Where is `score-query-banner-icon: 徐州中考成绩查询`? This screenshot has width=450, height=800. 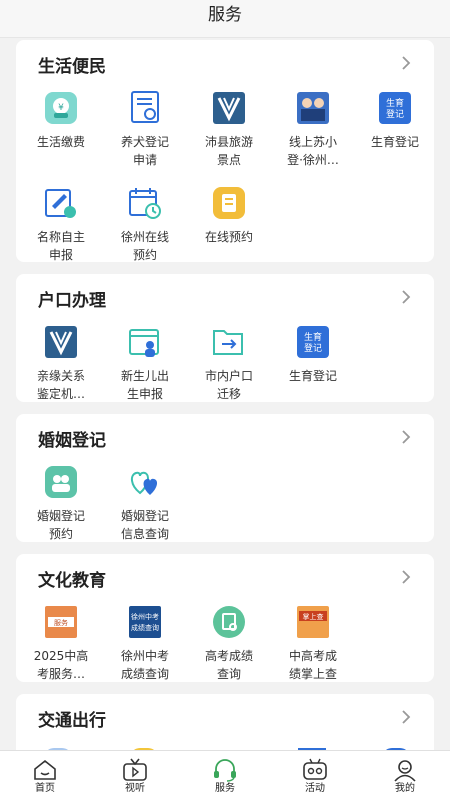
score-query-banner-icon: 徐州中考成绩查询 is located at coordinates (145, 622).